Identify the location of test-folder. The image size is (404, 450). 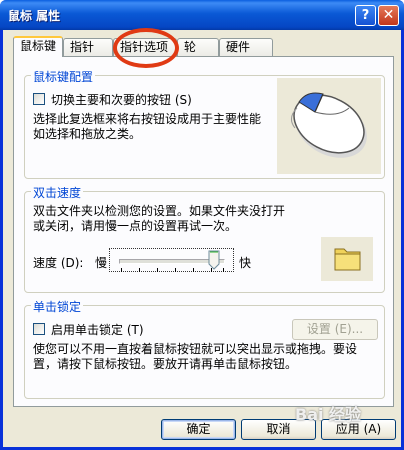
(347, 259).